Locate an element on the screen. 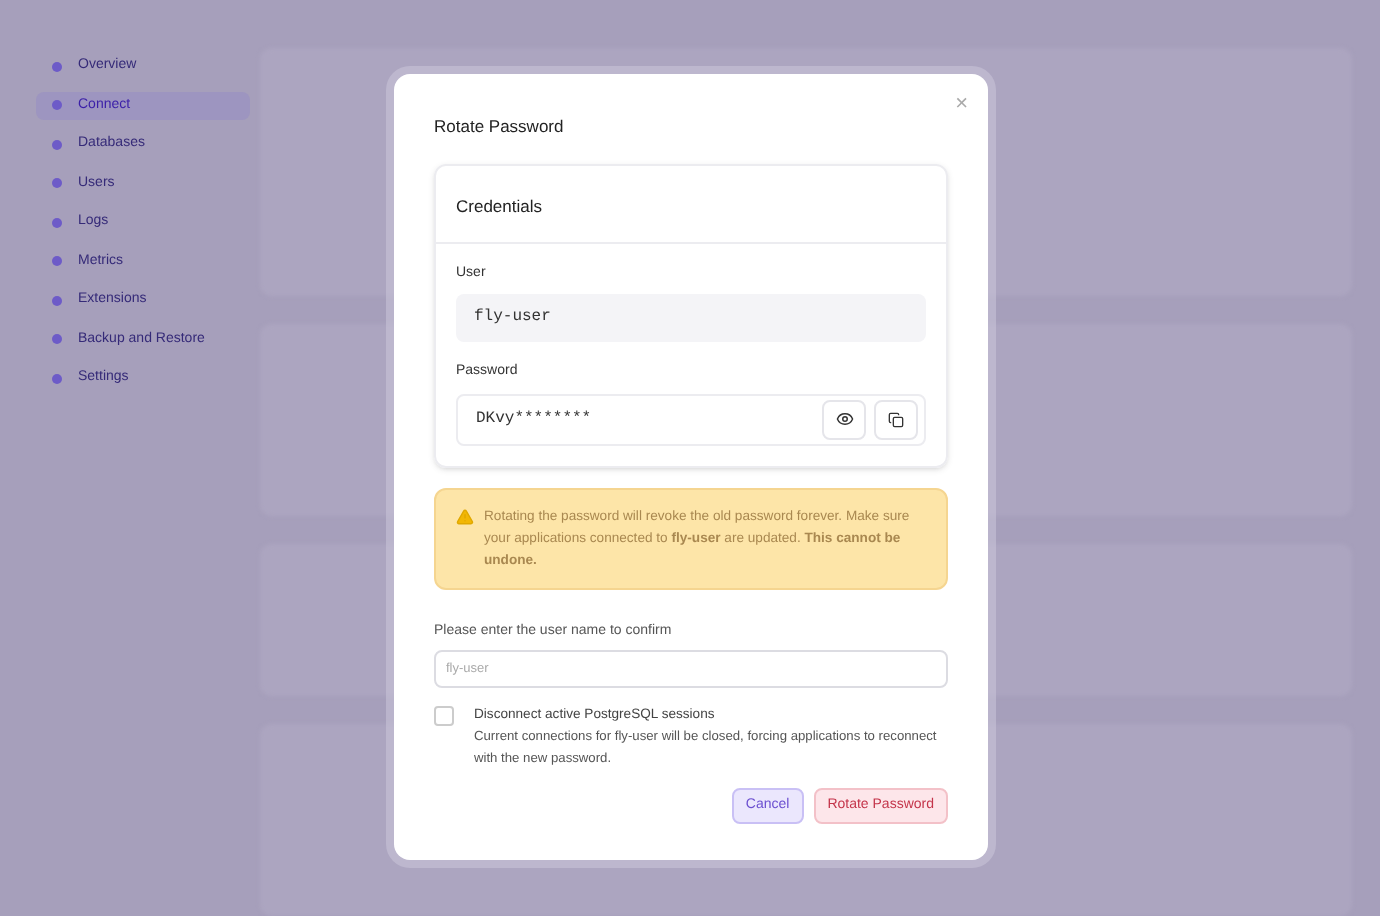 Image resolution: width=1380 pixels, height=916 pixels. copy-icon is located at coordinates (896, 419).